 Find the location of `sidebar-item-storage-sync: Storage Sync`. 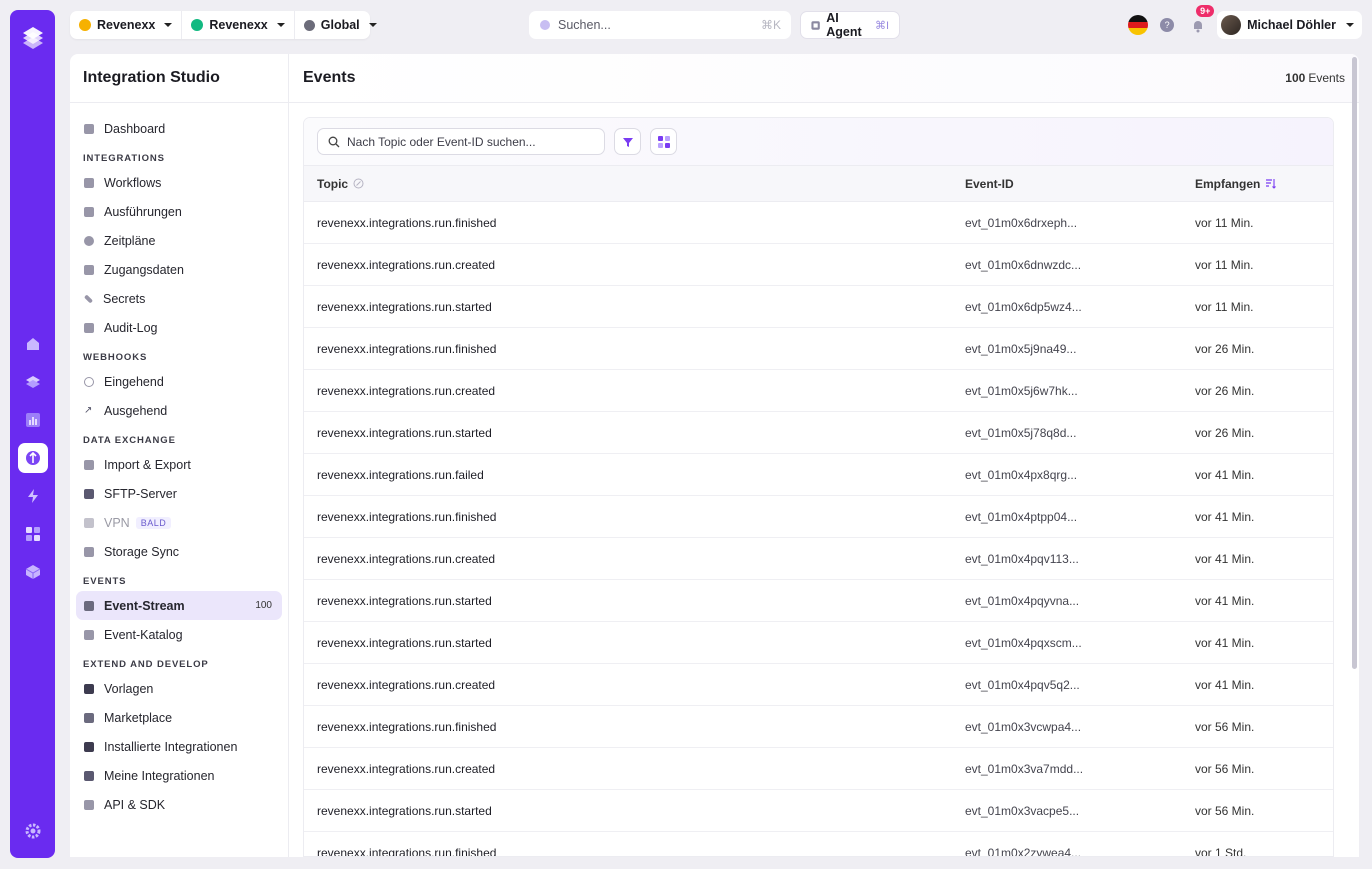

sidebar-item-storage-sync: Storage Sync is located at coordinates (179, 551).